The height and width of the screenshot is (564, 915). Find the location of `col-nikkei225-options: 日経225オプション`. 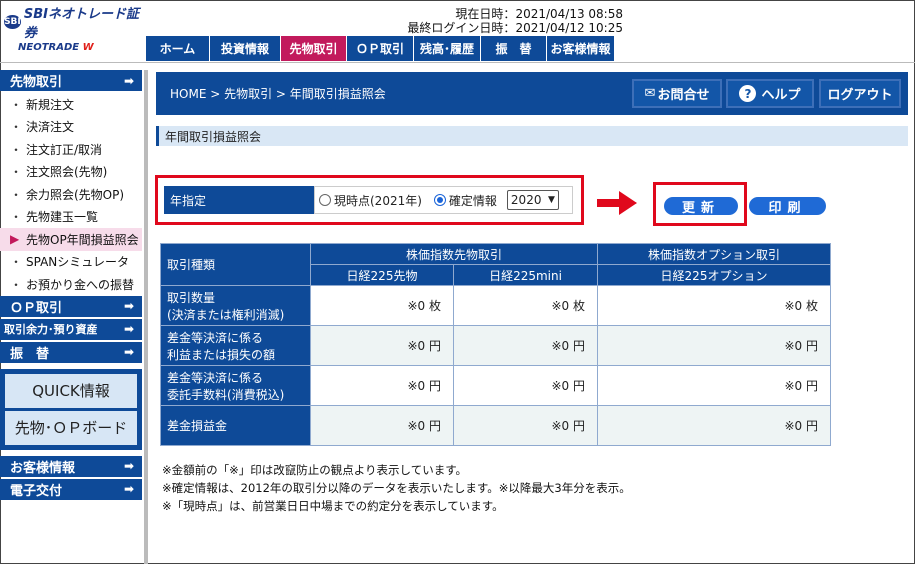

col-nikkei225-options: 日経225オプション is located at coordinates (714, 275).